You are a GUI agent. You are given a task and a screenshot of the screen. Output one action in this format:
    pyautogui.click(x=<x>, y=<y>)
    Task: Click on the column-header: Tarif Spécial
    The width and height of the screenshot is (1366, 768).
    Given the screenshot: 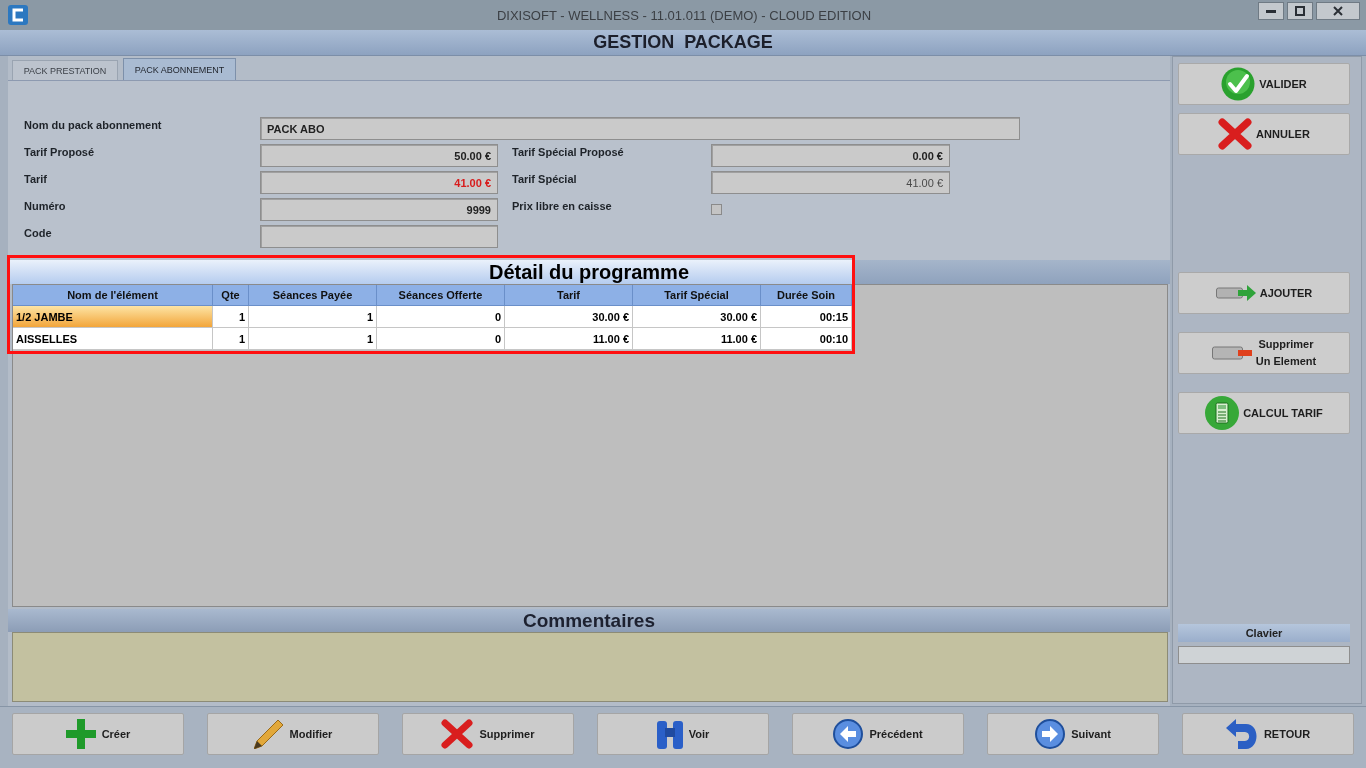 What is the action you would take?
    pyautogui.click(x=697, y=295)
    